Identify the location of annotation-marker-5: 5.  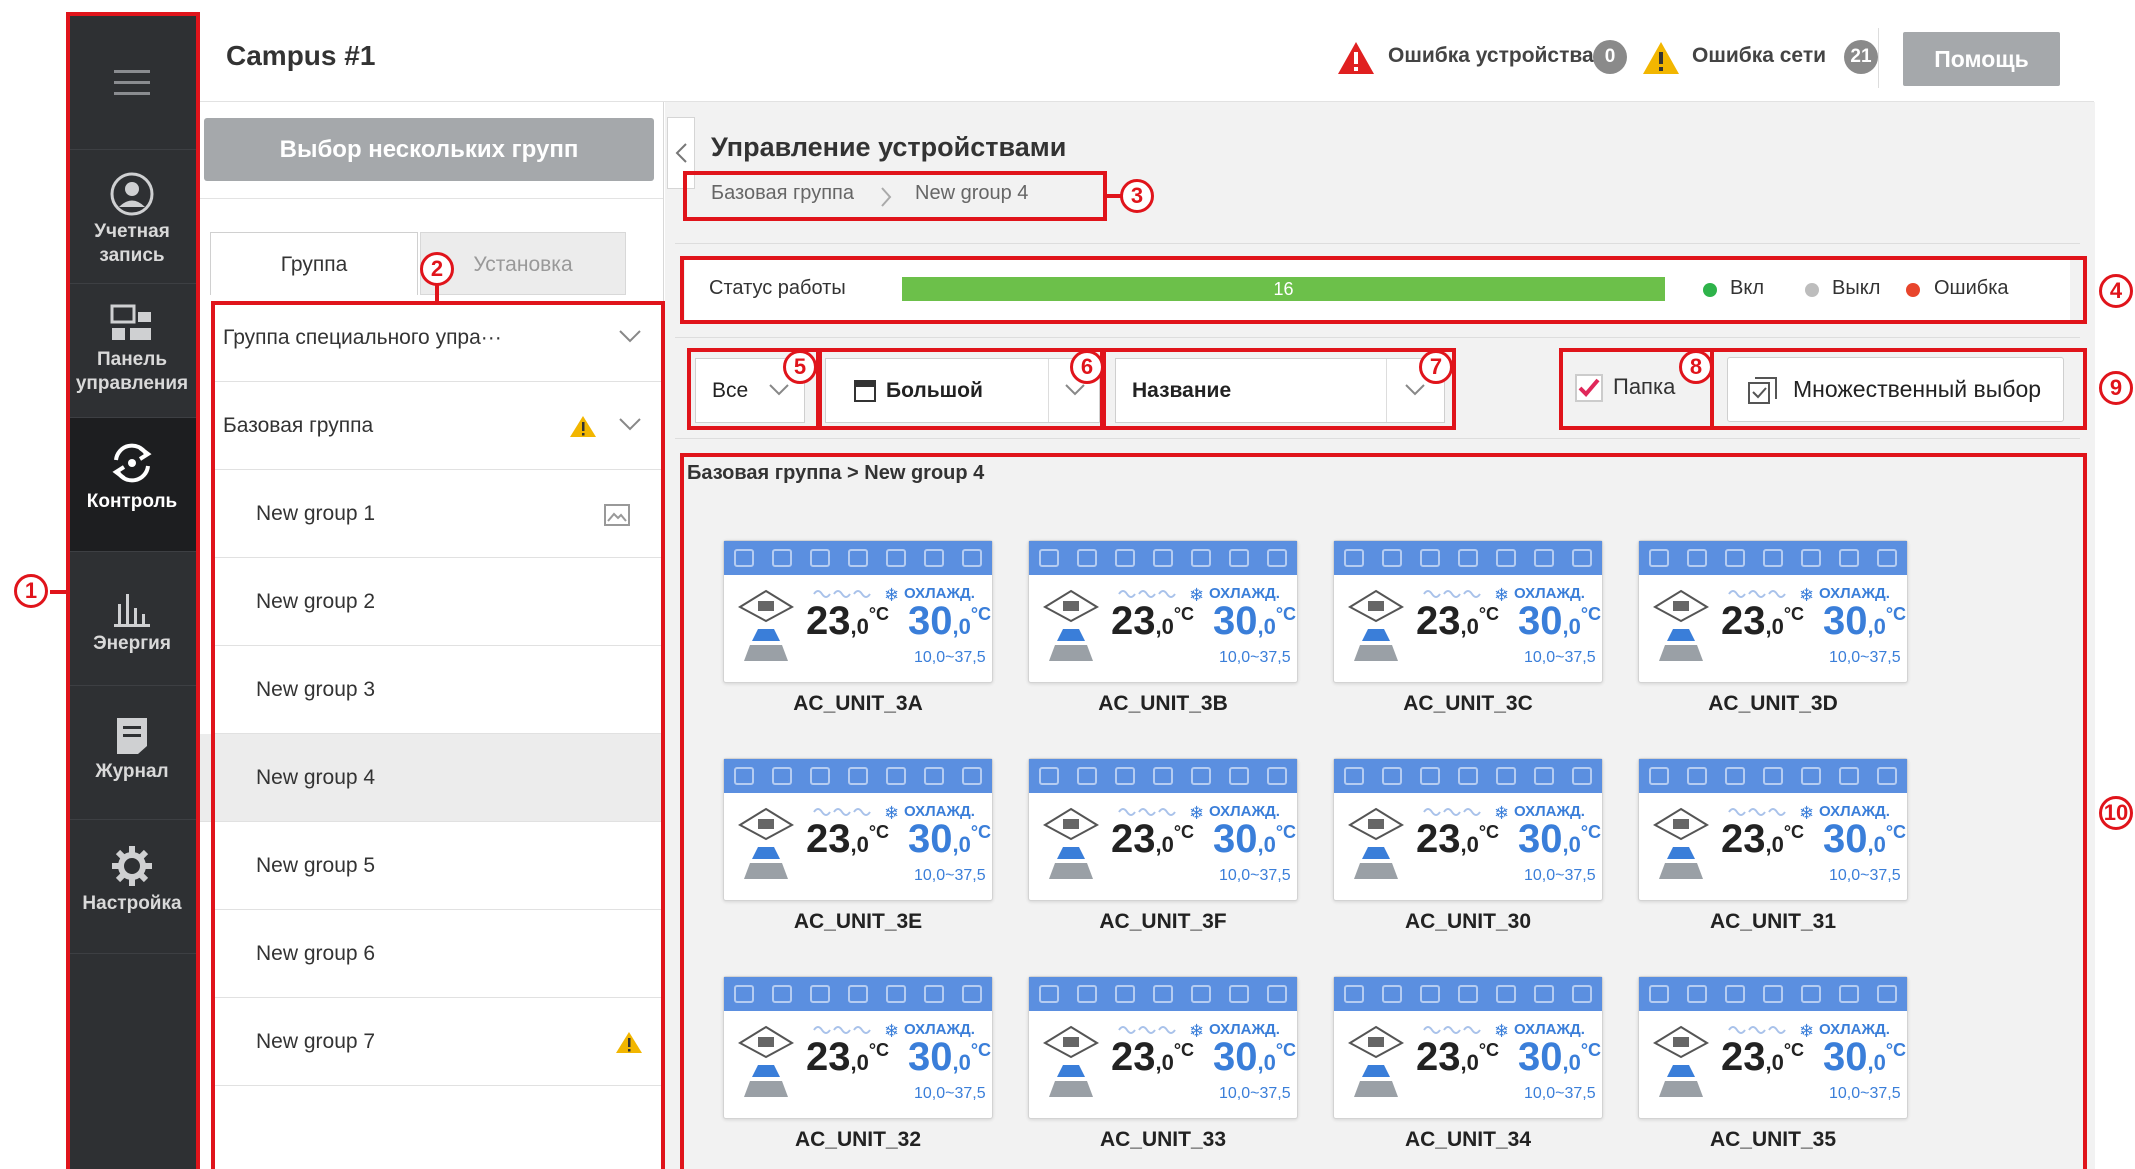
(800, 367).